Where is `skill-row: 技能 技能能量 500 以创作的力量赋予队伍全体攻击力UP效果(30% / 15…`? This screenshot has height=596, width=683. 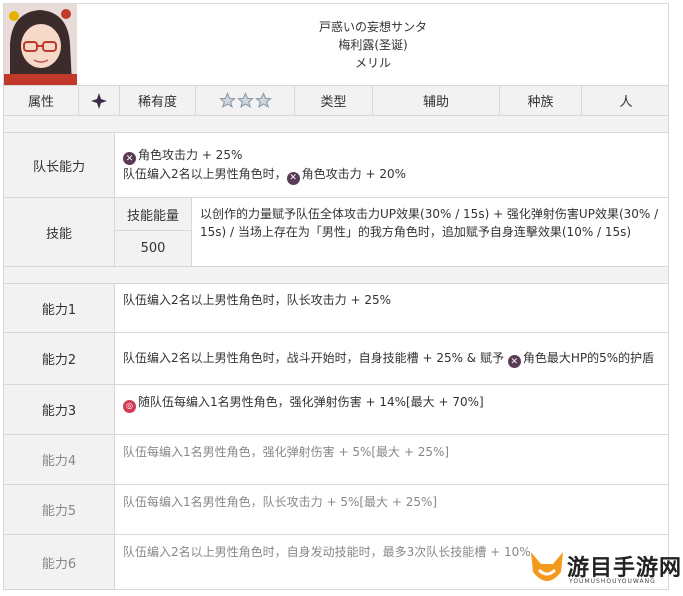 skill-row: 技能 技能能量 500 以创作的力量赋予队伍全体攻击力UP效果(30% / 15… is located at coordinates (336, 232).